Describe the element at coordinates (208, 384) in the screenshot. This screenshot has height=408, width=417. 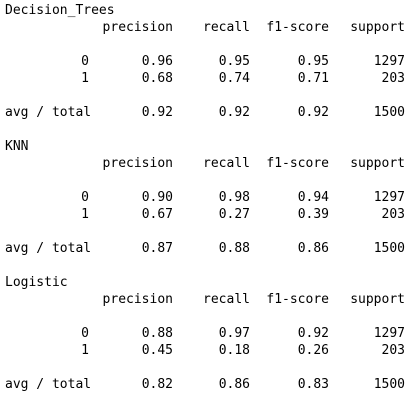
I see `avg-total-row: avg / total 0.82 0.86 0.83 1500` at that location.